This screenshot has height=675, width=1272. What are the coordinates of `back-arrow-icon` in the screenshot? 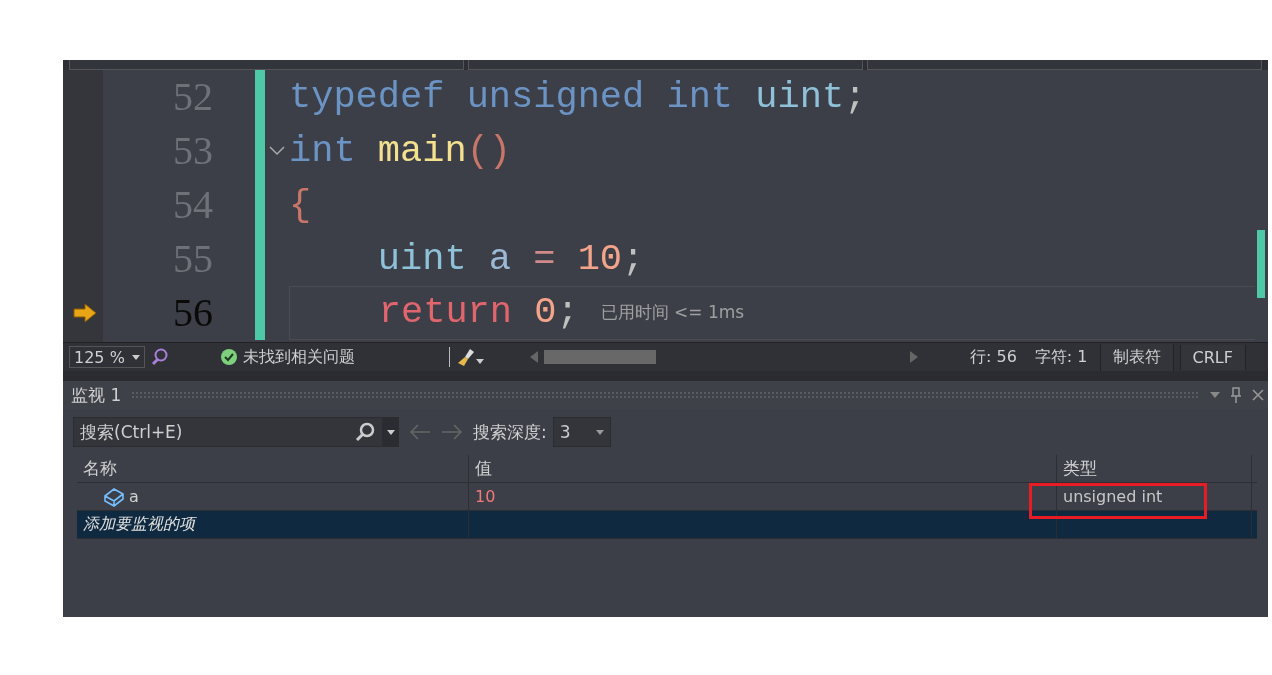 It's located at (420, 432).